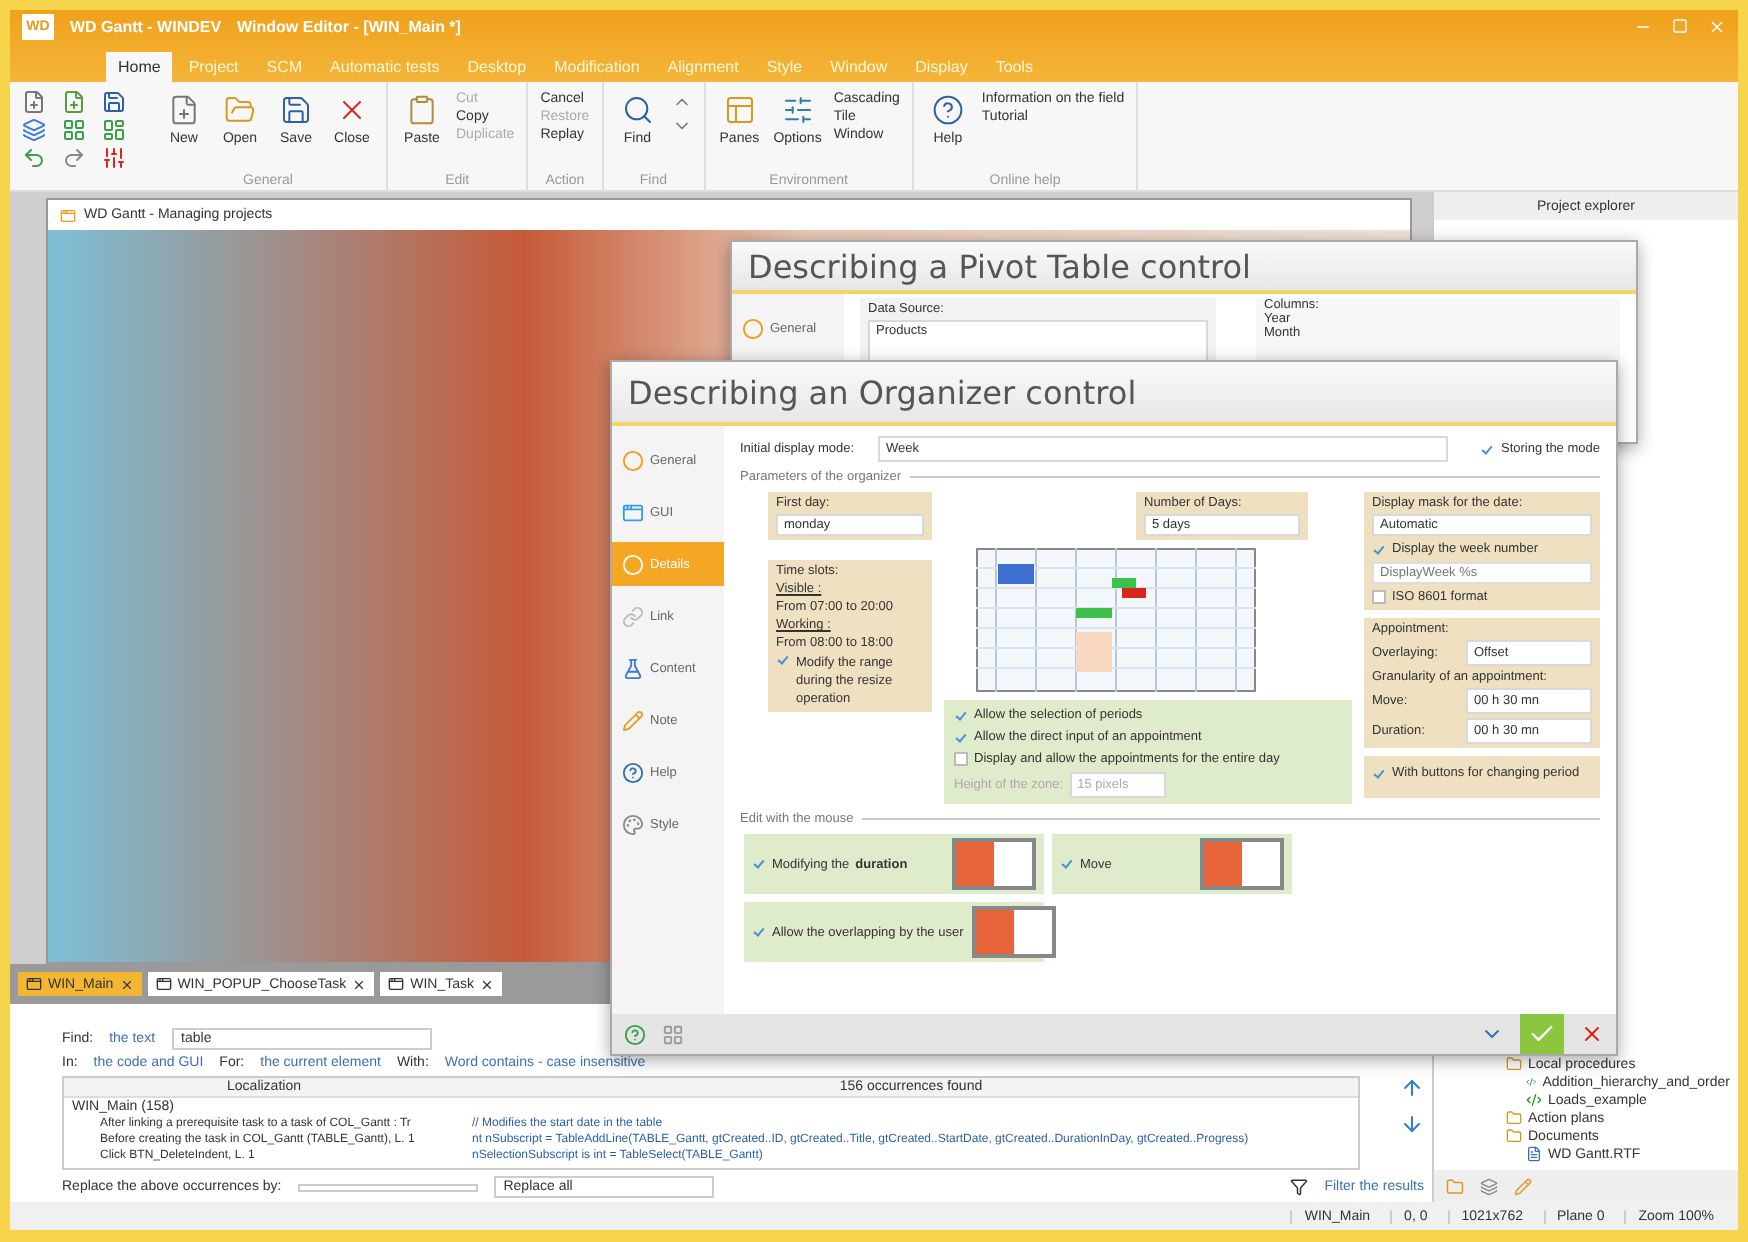  Describe the element at coordinates (387, 1187) in the screenshot. I see `replace-field` at that location.